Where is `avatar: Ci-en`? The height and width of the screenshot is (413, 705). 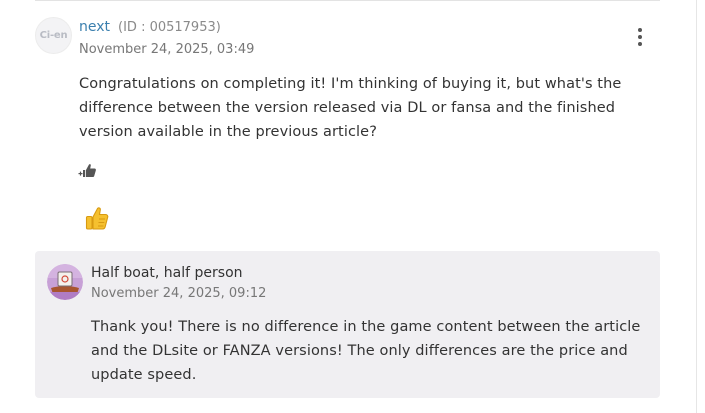 avatar: Ci-en is located at coordinates (53, 35).